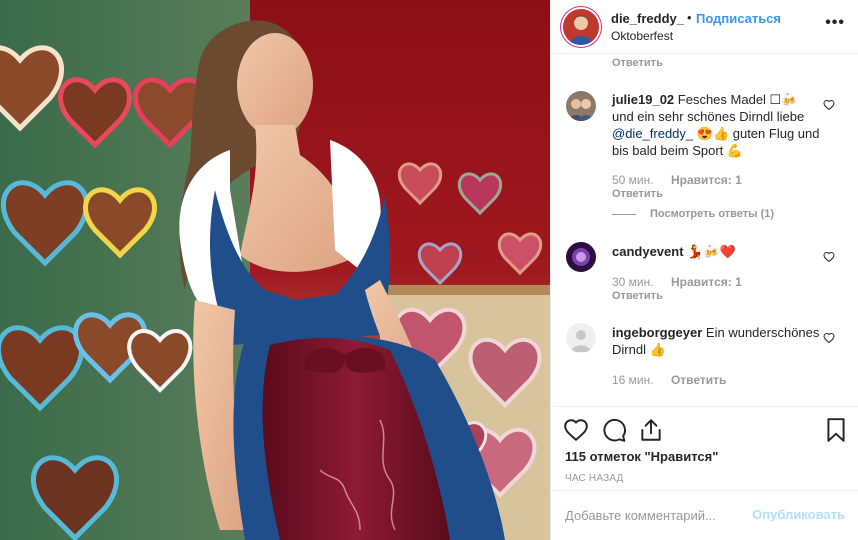 This screenshot has width=858, height=540. I want to click on comment-meta: 16 мин. Ответить, so click(676, 380).